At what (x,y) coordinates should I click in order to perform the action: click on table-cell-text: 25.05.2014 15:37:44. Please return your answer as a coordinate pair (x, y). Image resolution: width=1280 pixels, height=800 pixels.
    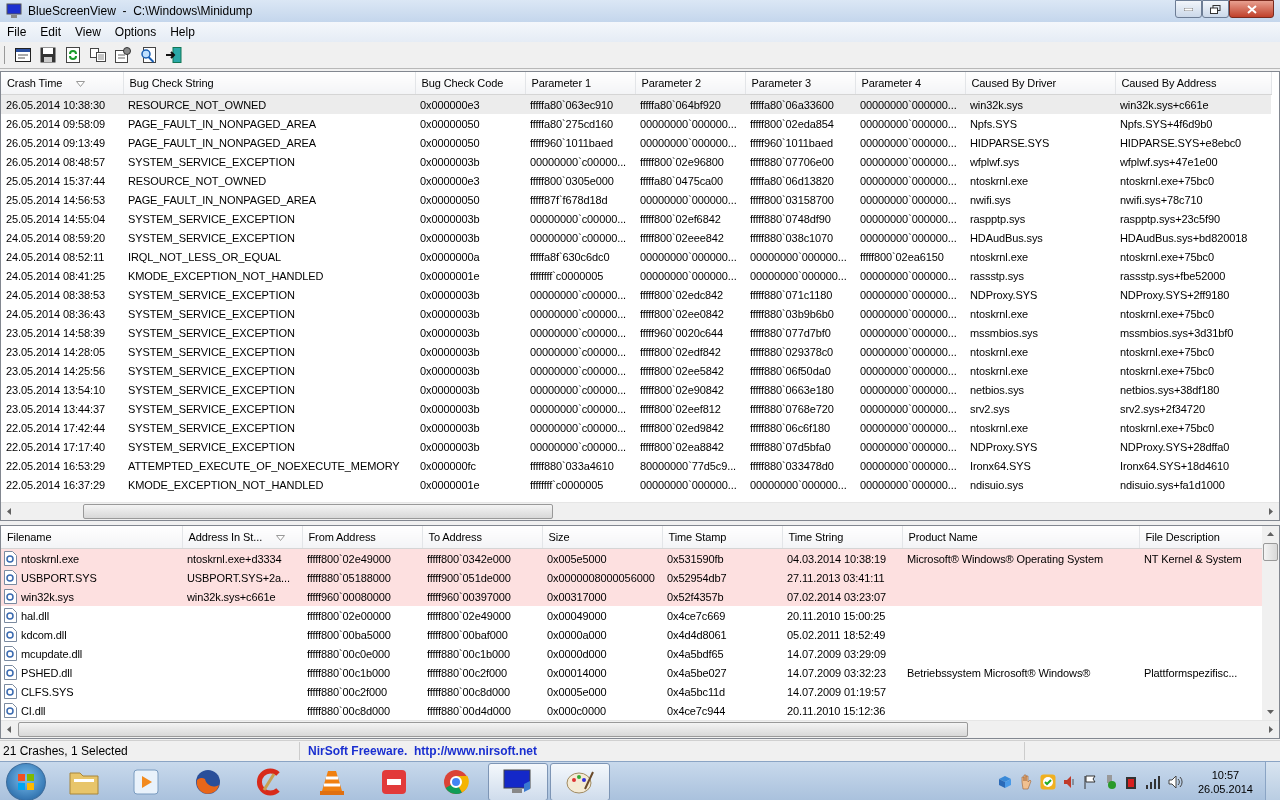
    Looking at the image, I should click on (56, 181).